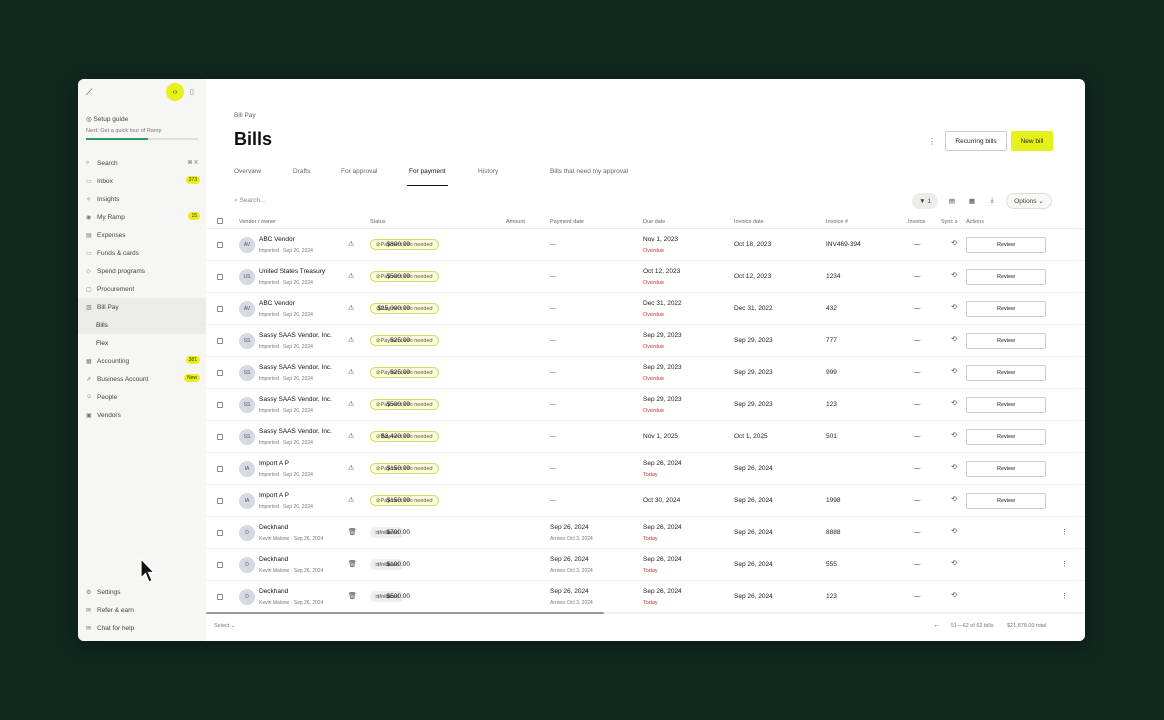 The image size is (1164, 720). I want to click on horizontal-scrollbar, so click(405, 613).